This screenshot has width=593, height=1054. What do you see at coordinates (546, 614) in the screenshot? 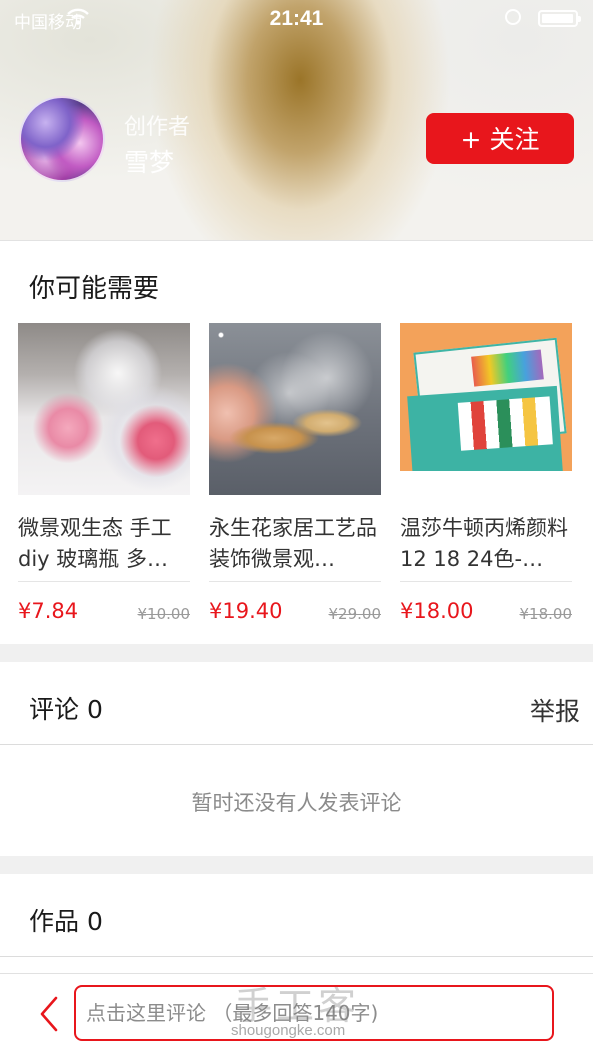
I see `product-original-price: ¥18.00` at bounding box center [546, 614].